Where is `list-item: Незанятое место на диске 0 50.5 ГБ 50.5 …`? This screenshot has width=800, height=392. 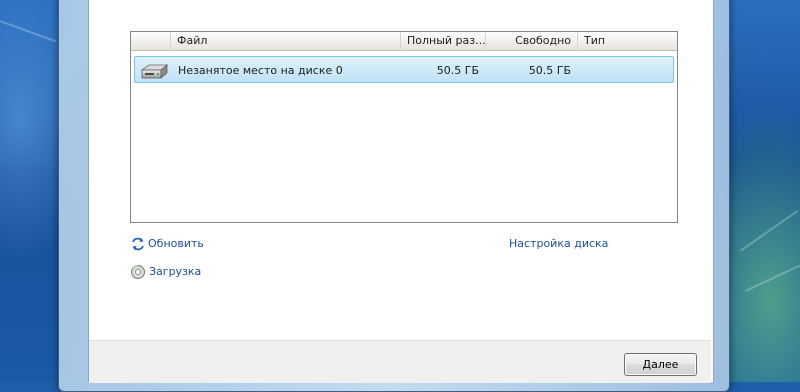
list-item: Незанятое место на диске 0 50.5 ГБ 50.5 … is located at coordinates (404, 69).